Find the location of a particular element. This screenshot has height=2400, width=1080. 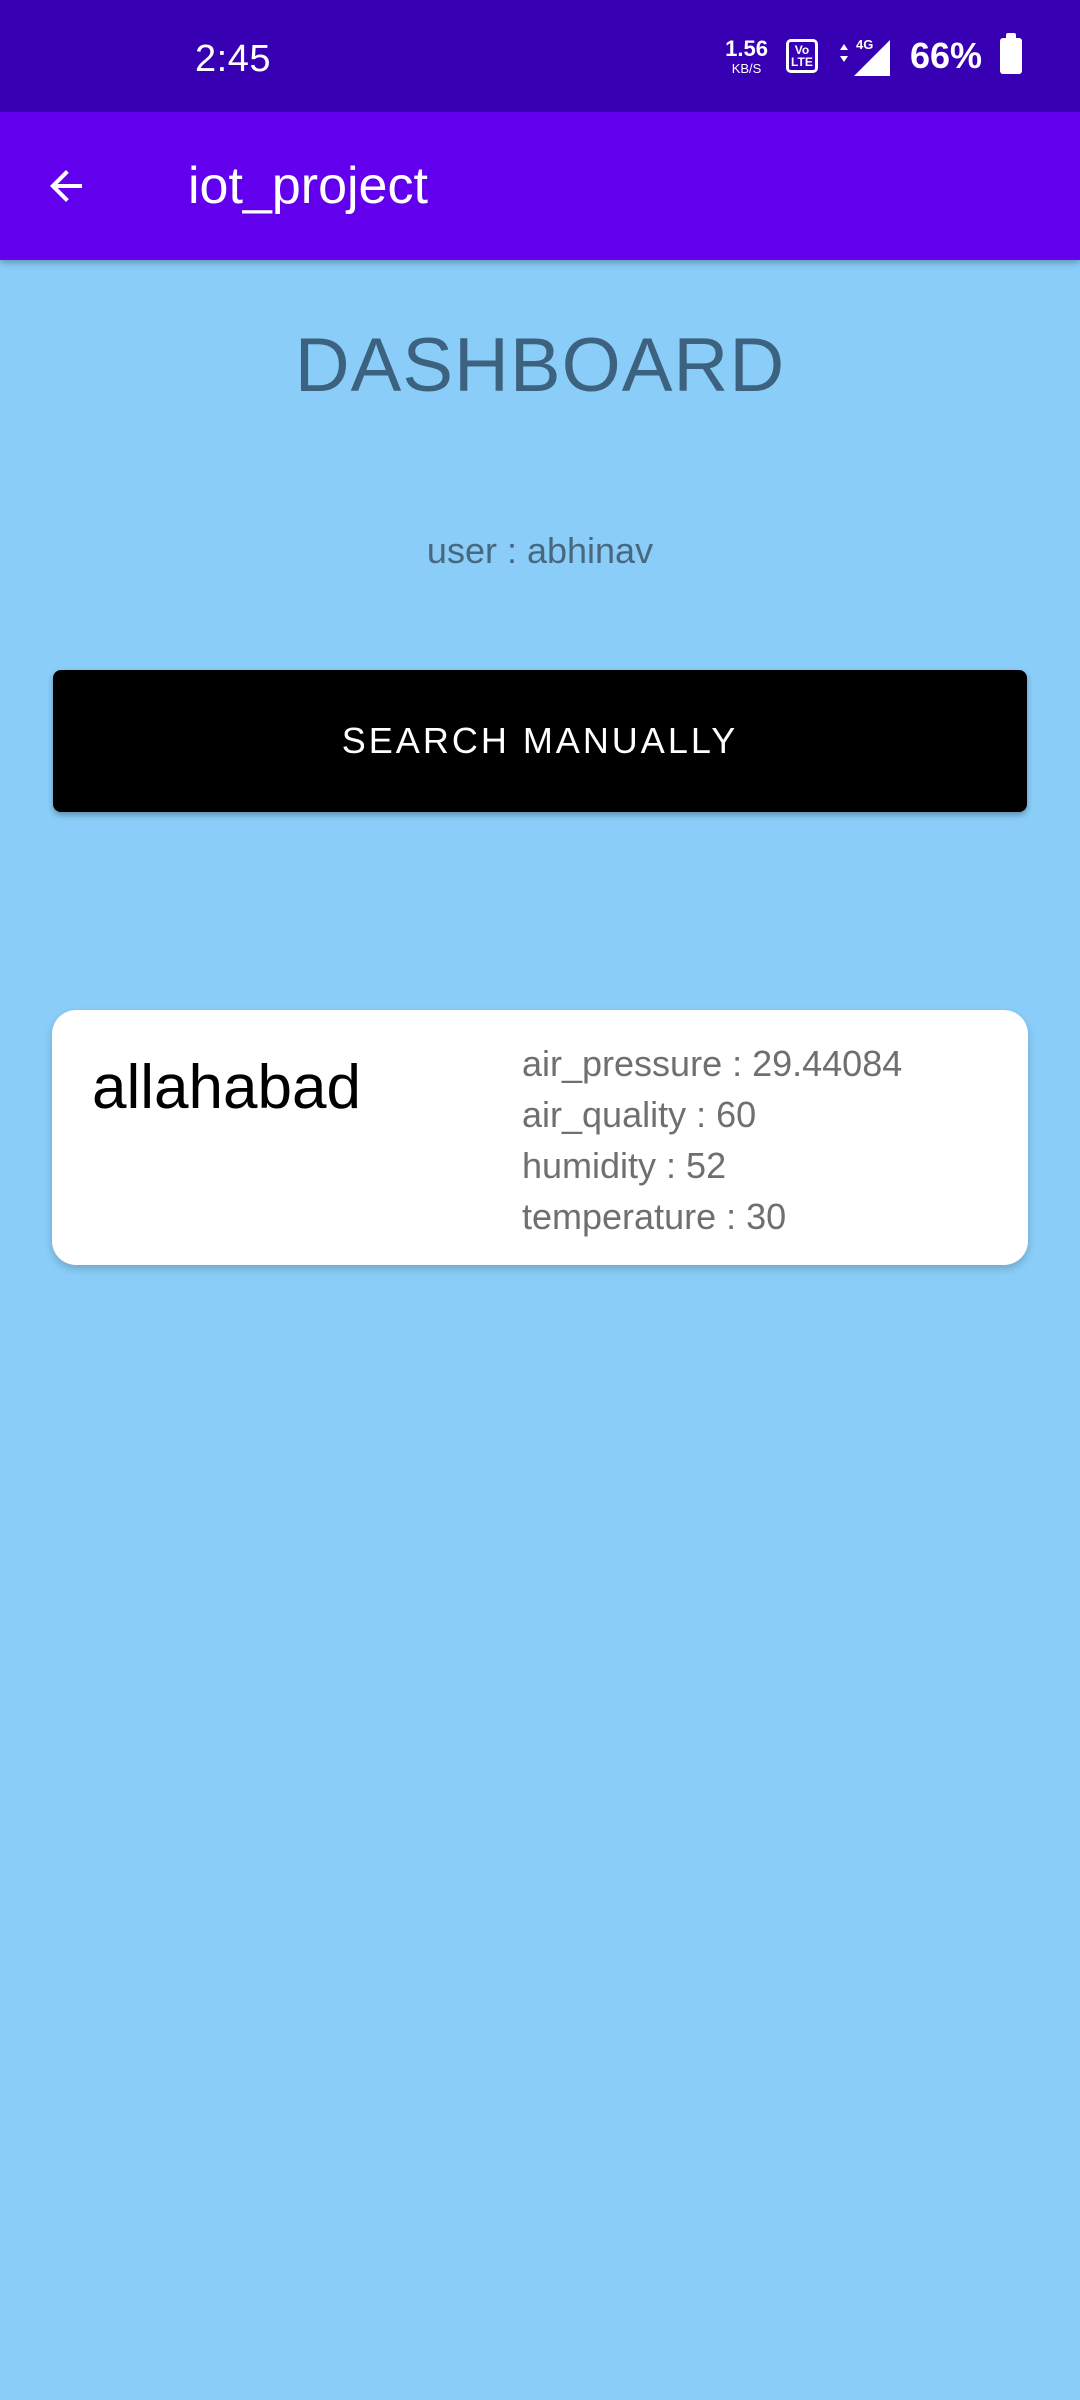

arrow-back-icon is located at coordinates (66, 186).